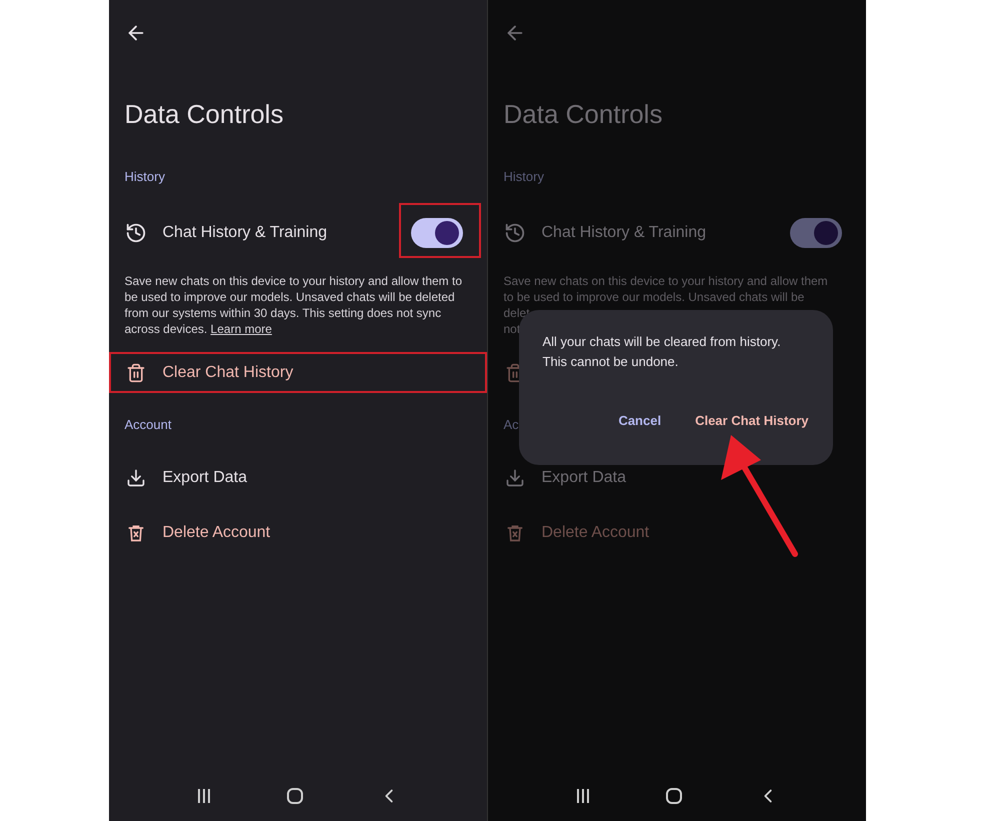  I want to click on description-line: Save new chats on this device to your history and allow them, so click(666, 281).